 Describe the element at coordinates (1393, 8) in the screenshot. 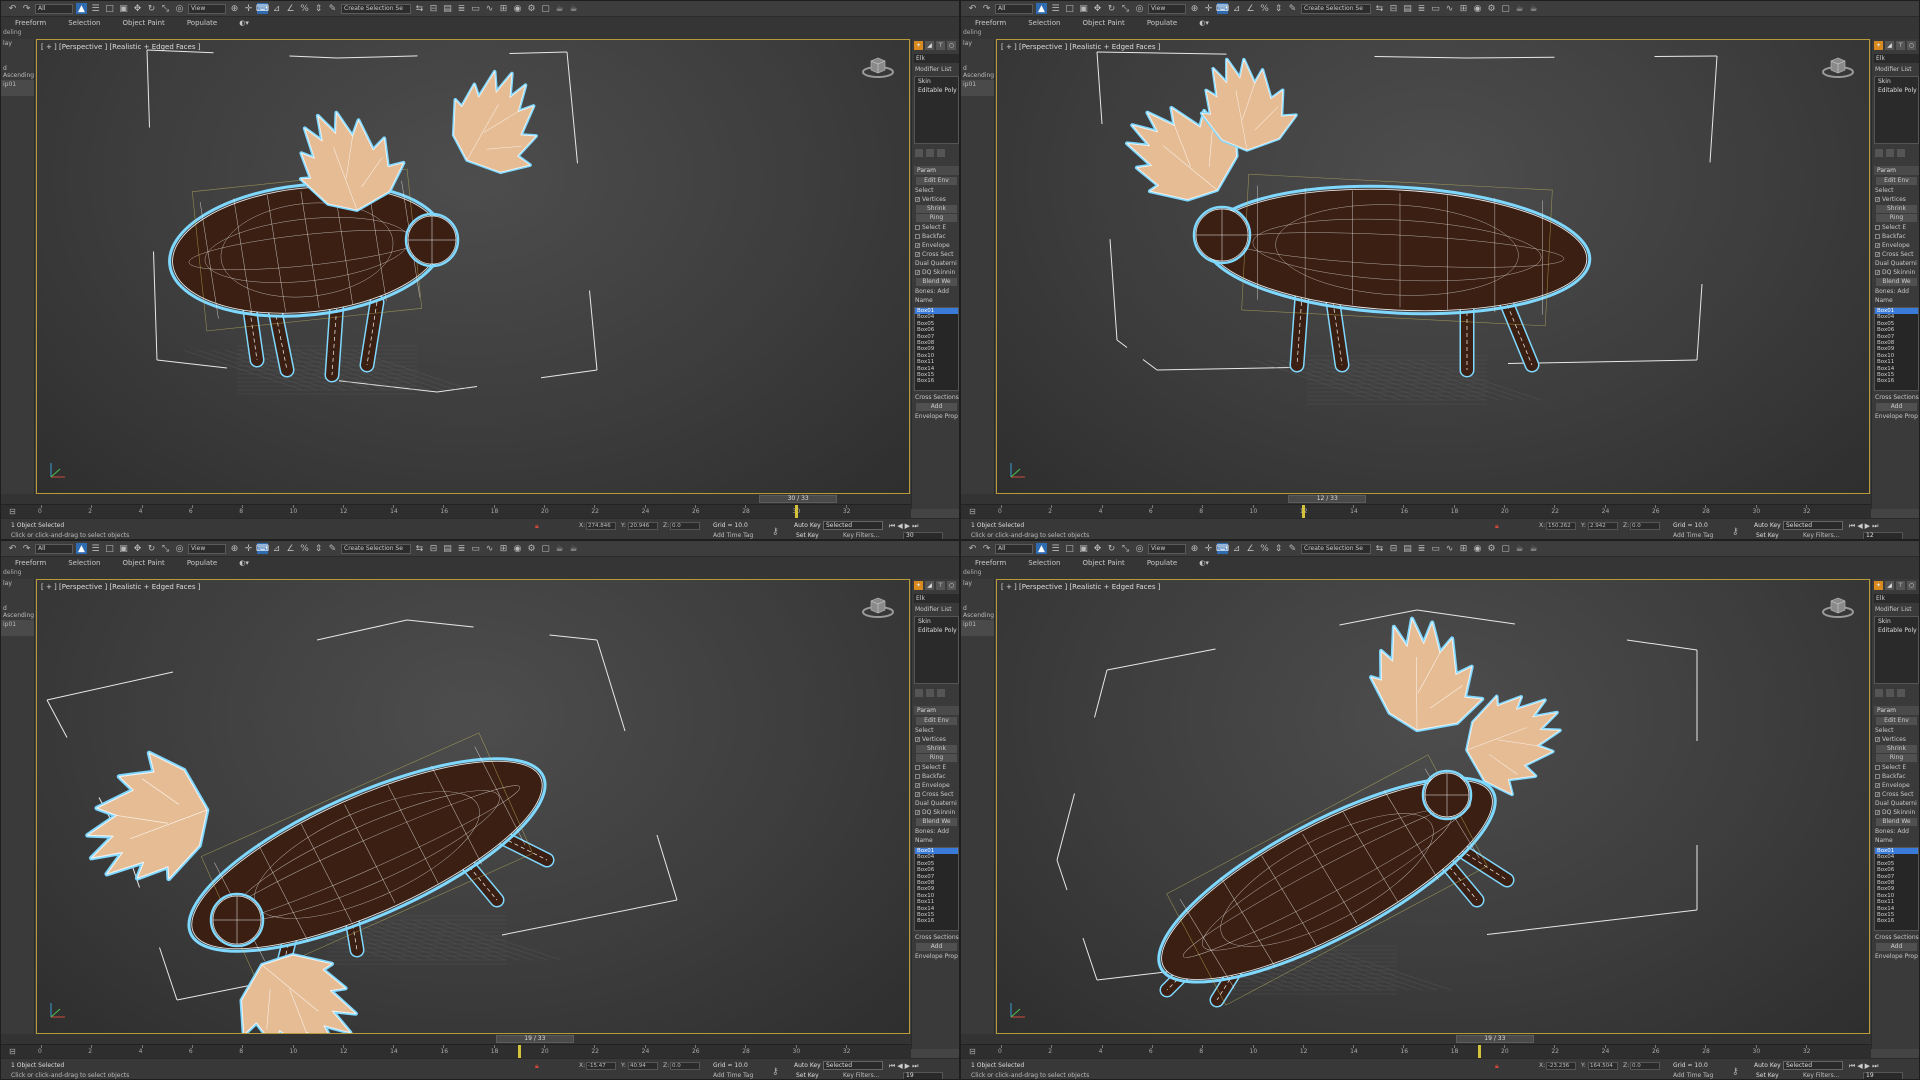

I see `align-icon: ⊟` at that location.